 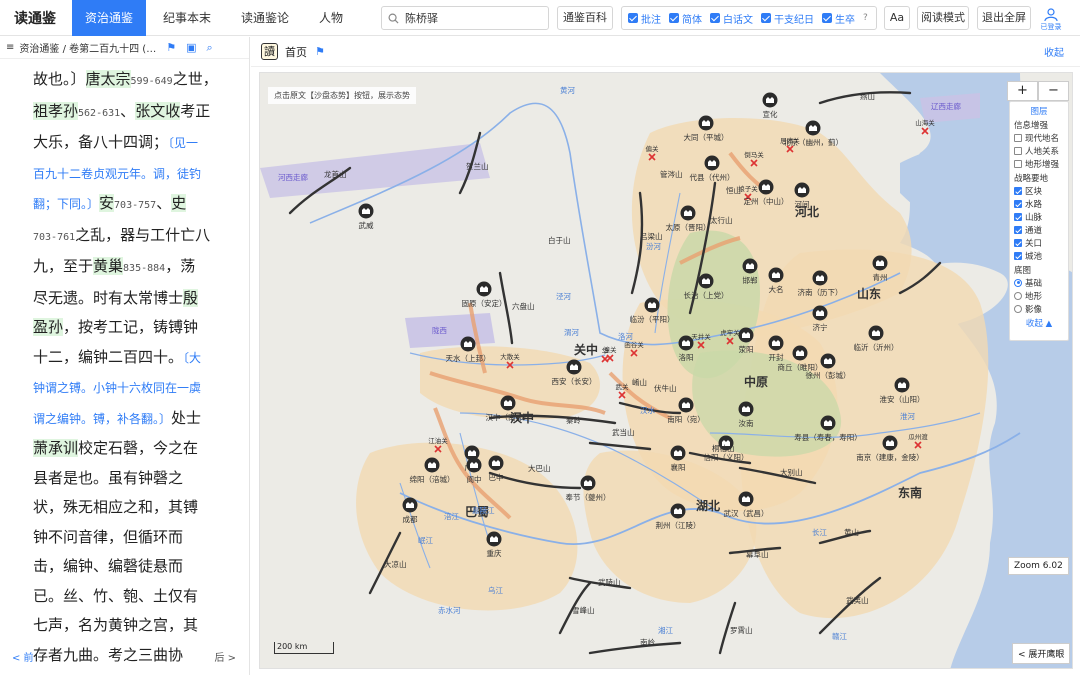 I want to click on basemap-option-basic: 基础, so click(x=1039, y=282).